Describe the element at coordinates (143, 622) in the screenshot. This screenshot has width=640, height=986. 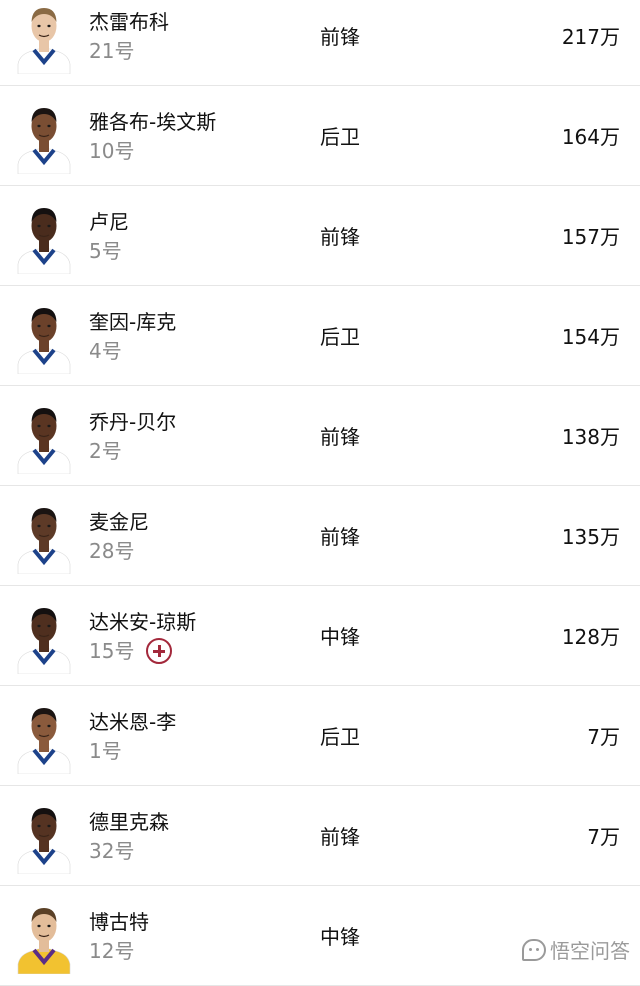
I see `player-name: 达米安-琼斯` at that location.